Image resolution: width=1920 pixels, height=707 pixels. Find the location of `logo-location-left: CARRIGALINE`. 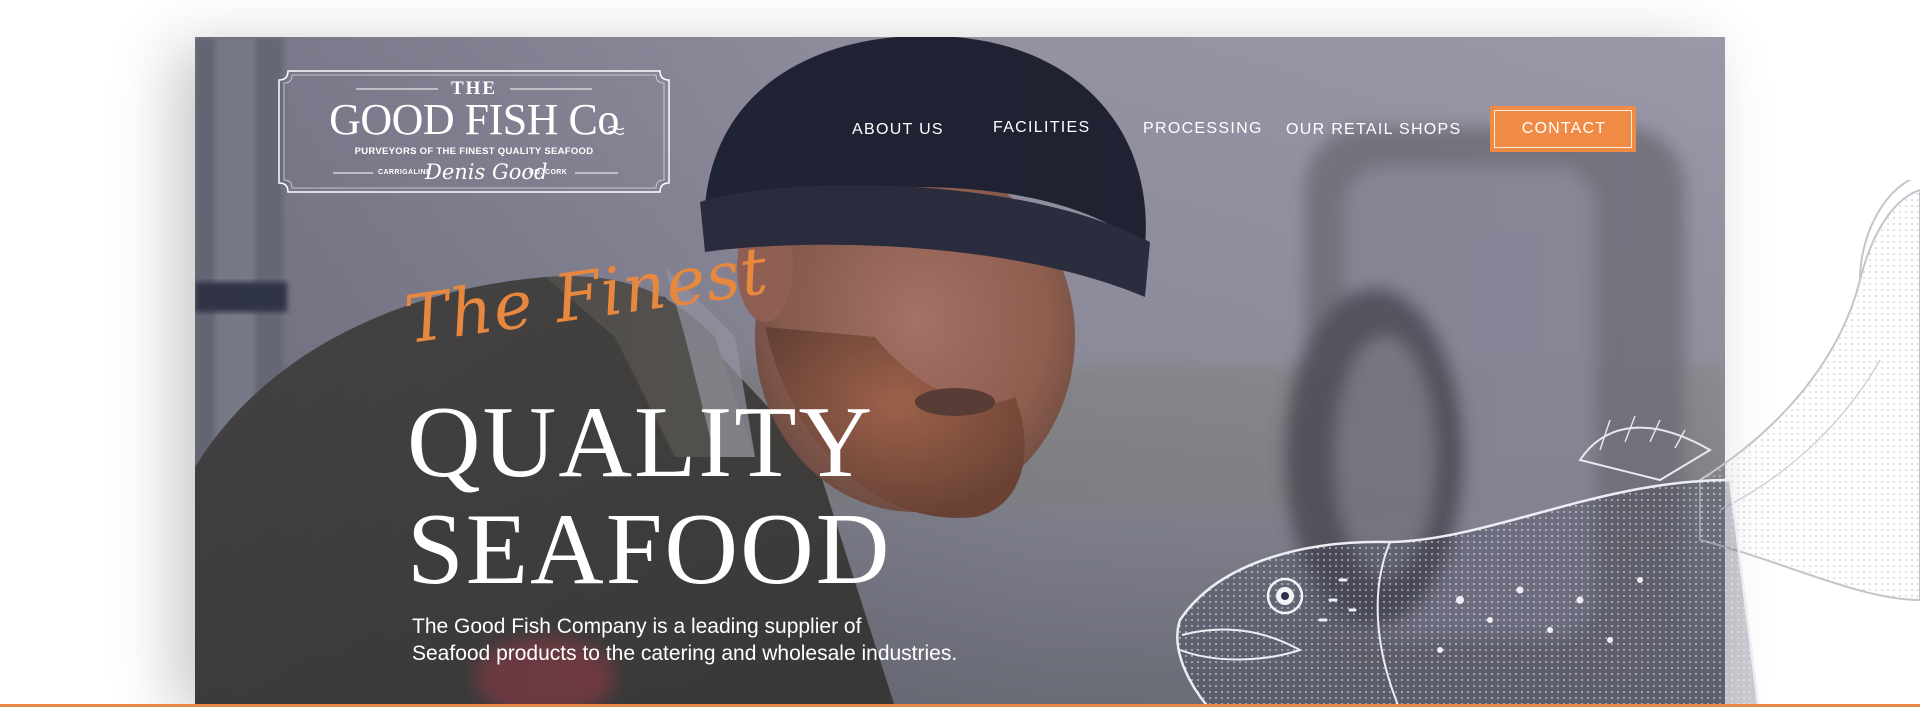

logo-location-left: CARRIGALINE is located at coordinates (405, 172).